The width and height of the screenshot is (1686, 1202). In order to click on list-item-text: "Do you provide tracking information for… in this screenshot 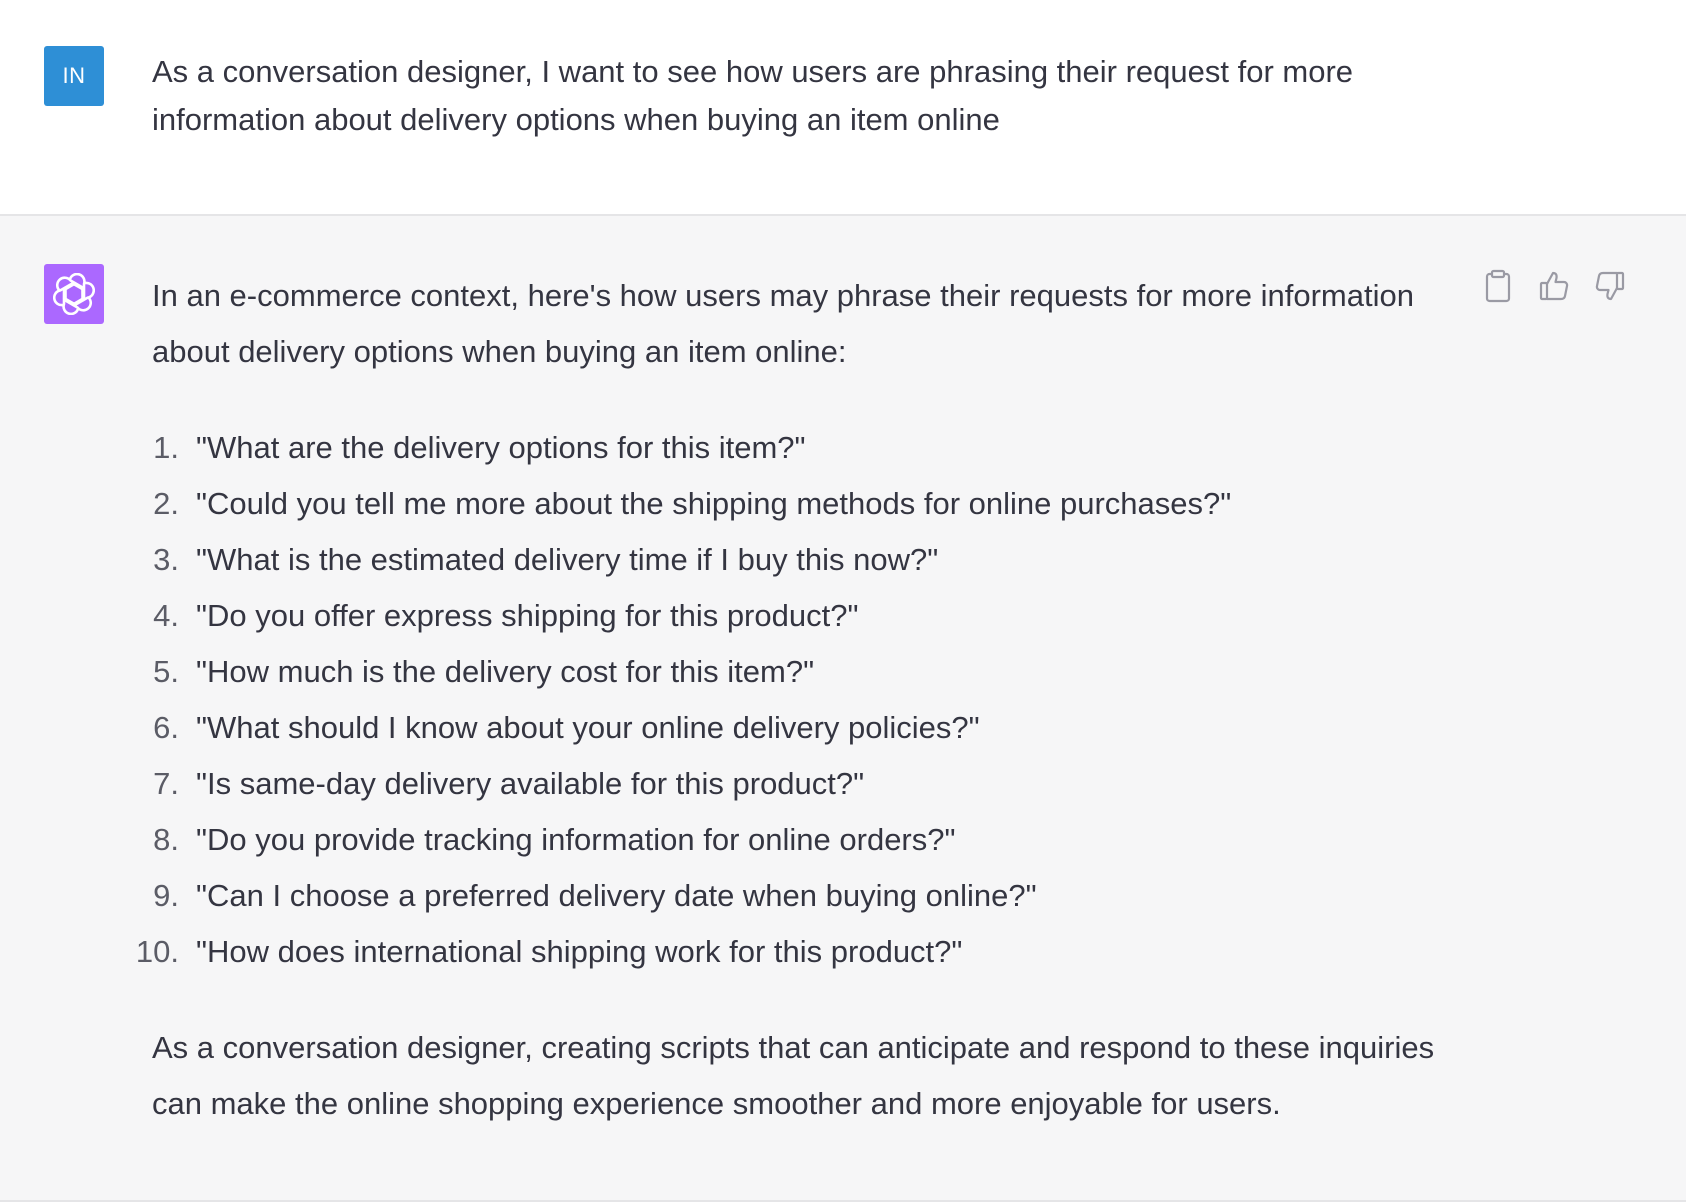, I will do `click(576, 839)`.